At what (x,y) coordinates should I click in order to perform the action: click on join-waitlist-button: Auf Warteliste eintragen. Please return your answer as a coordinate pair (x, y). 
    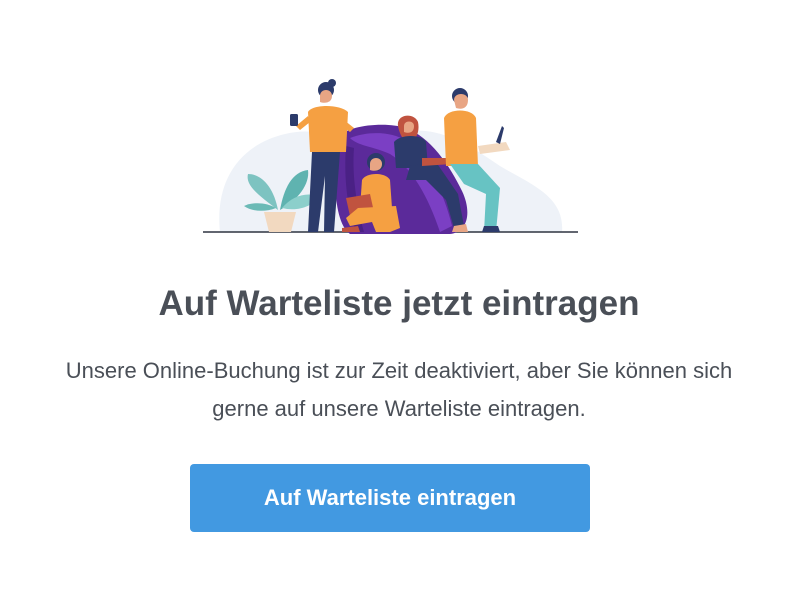
    Looking at the image, I should click on (390, 498).